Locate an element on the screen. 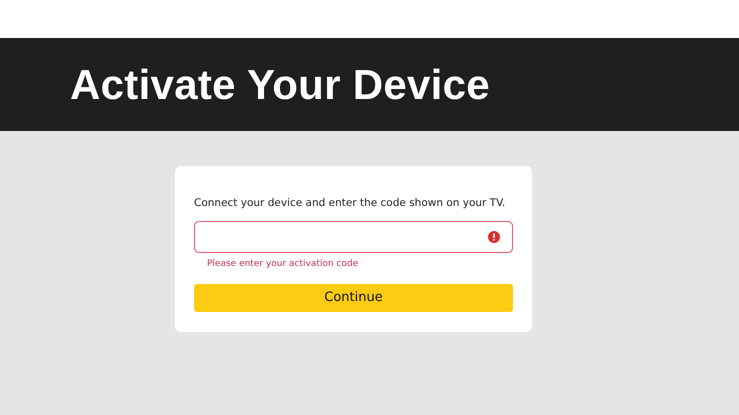 The height and width of the screenshot is (415, 739). code-input-field is located at coordinates (353, 236).